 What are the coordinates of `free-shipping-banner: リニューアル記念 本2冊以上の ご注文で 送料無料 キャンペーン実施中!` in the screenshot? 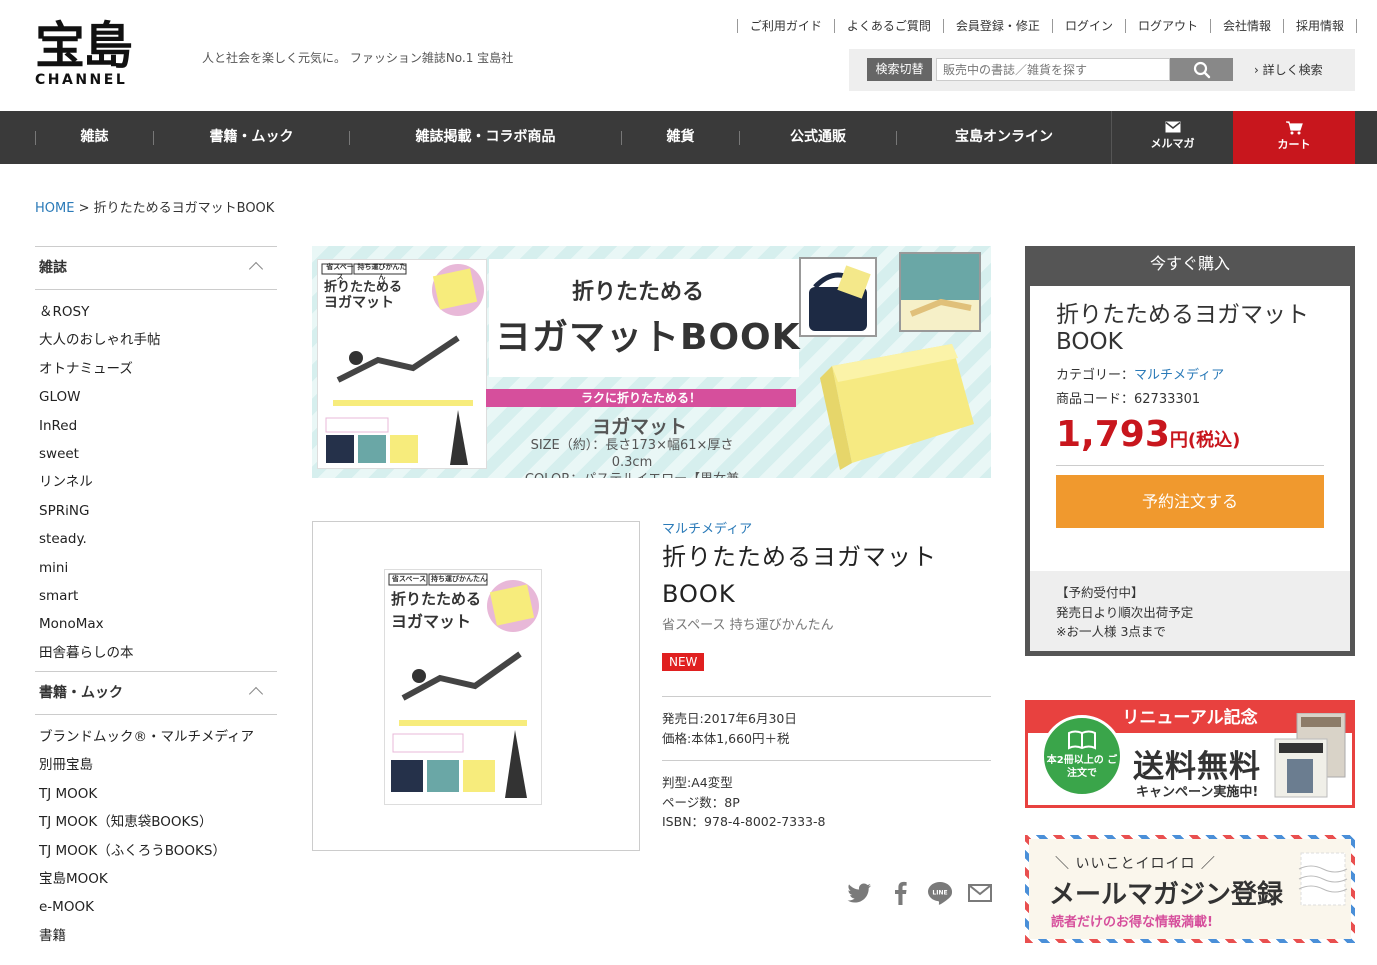 It's located at (1190, 754).